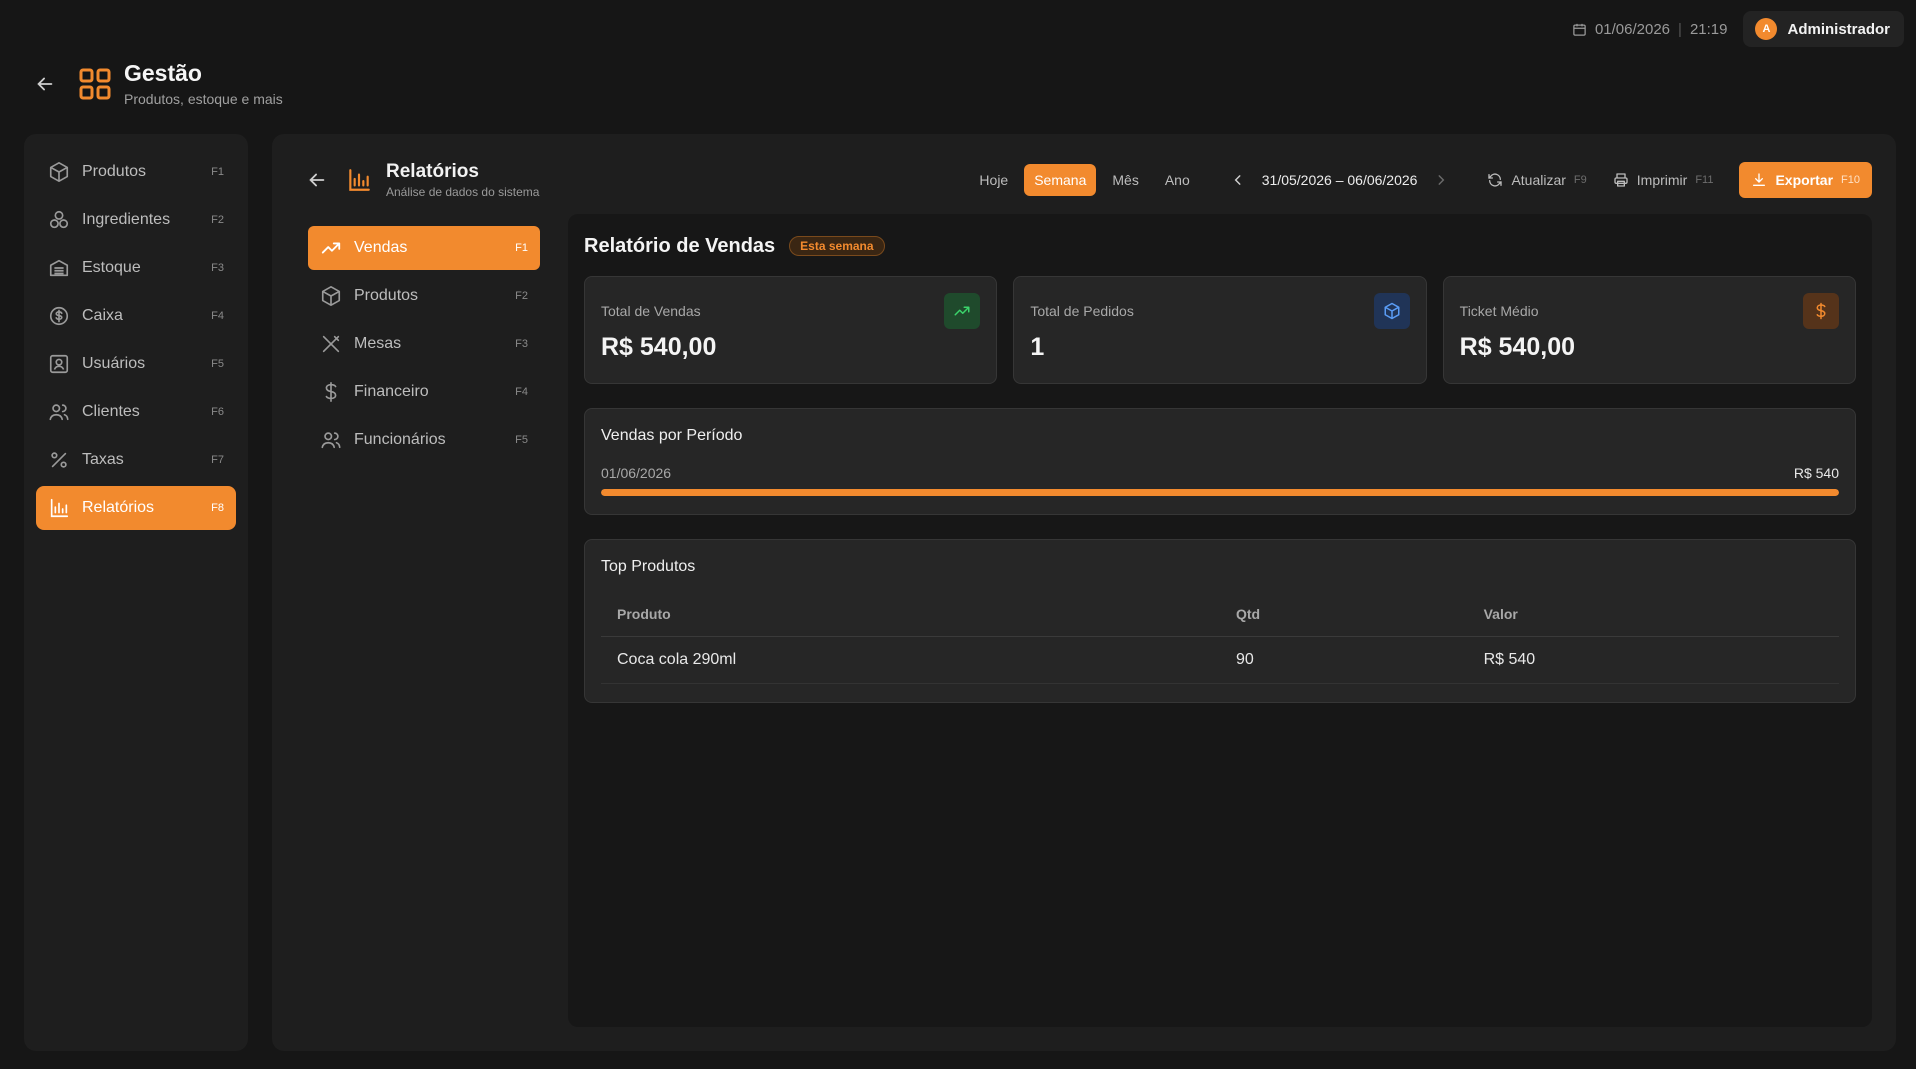 The image size is (1916, 1069). I want to click on card-total-vendas: Total de Vendas R$ 540,00, so click(791, 330).